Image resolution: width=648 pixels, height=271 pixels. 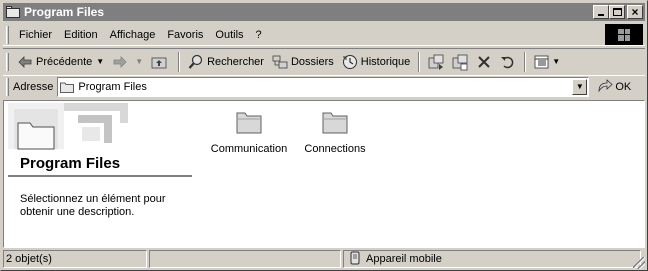 I want to click on minimize-icon, so click(x=601, y=15).